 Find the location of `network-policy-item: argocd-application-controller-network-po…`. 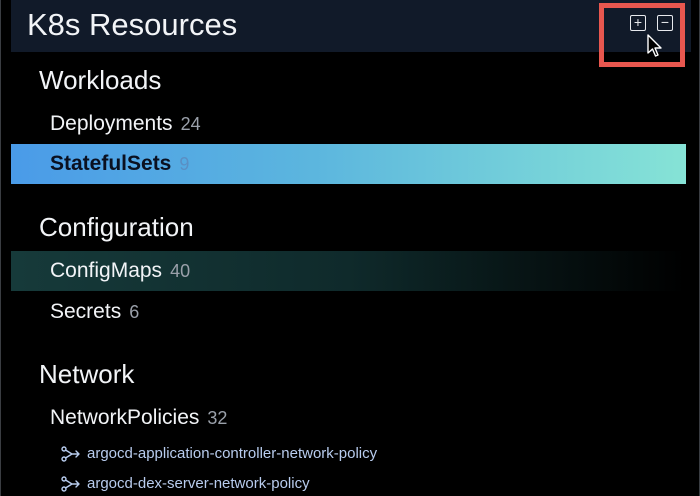

network-policy-item: argocd-application-controller-network-po… is located at coordinates (219, 454).